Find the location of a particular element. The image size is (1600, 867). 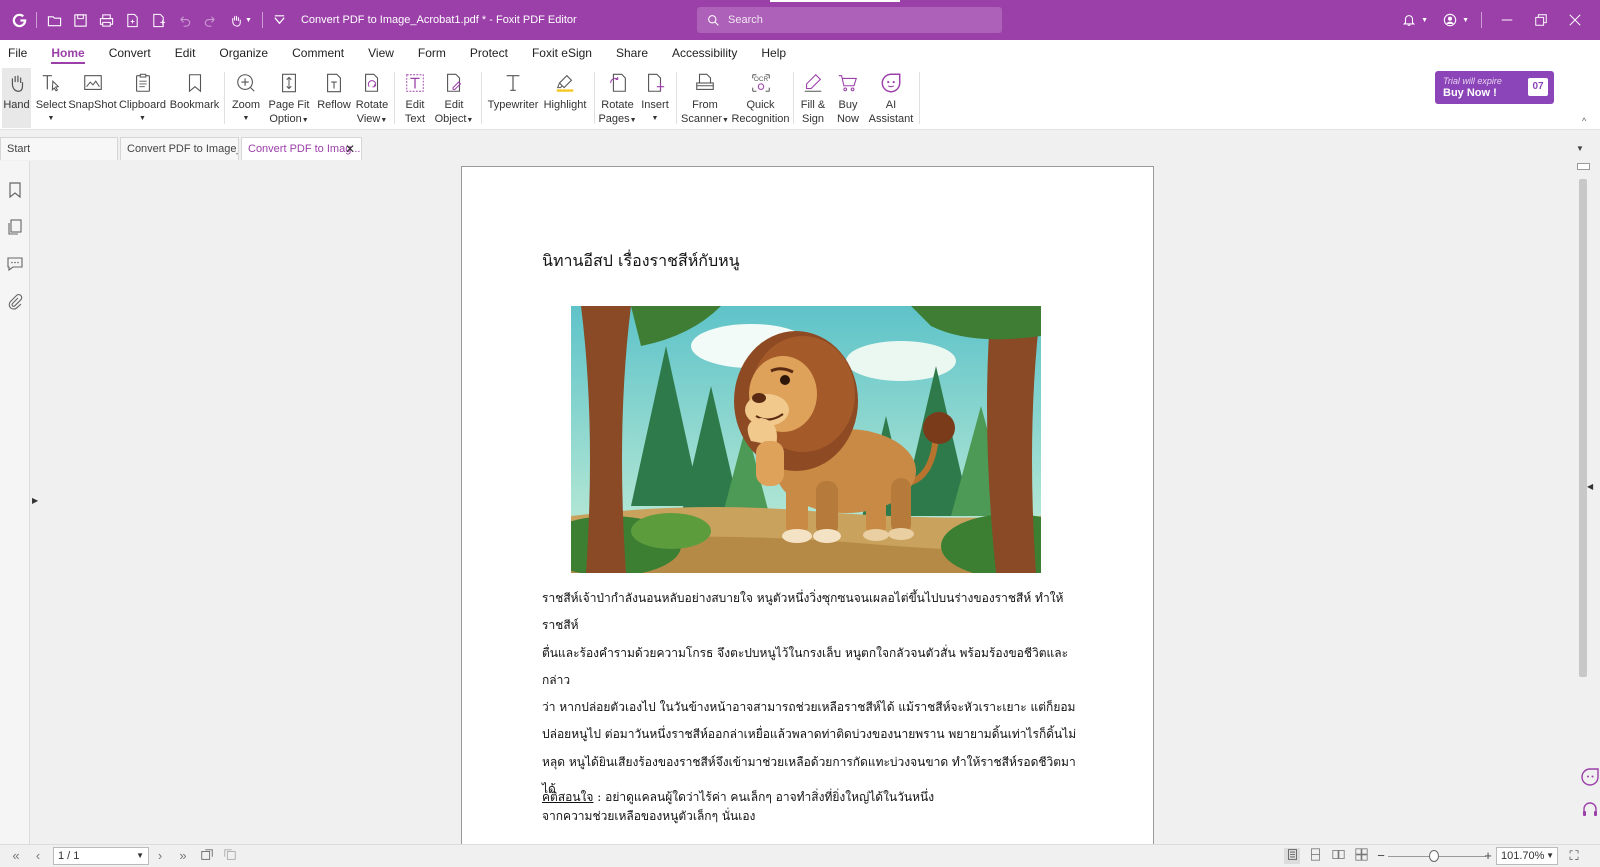

from-scanner-button: From Scanner▼ is located at coordinates (705, 98).